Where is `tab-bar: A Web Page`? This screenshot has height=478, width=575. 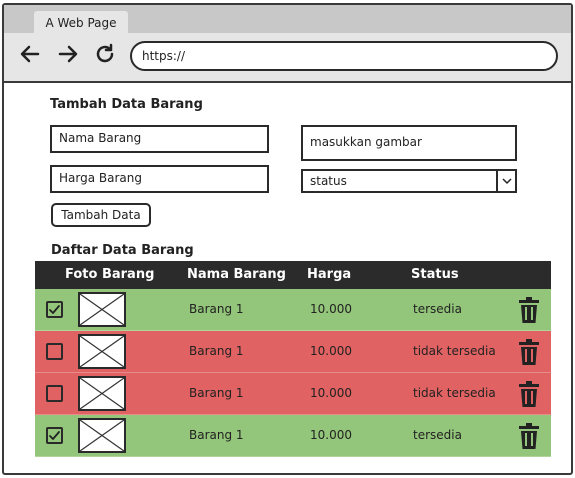
tab-bar: A Web Page is located at coordinates (287, 20).